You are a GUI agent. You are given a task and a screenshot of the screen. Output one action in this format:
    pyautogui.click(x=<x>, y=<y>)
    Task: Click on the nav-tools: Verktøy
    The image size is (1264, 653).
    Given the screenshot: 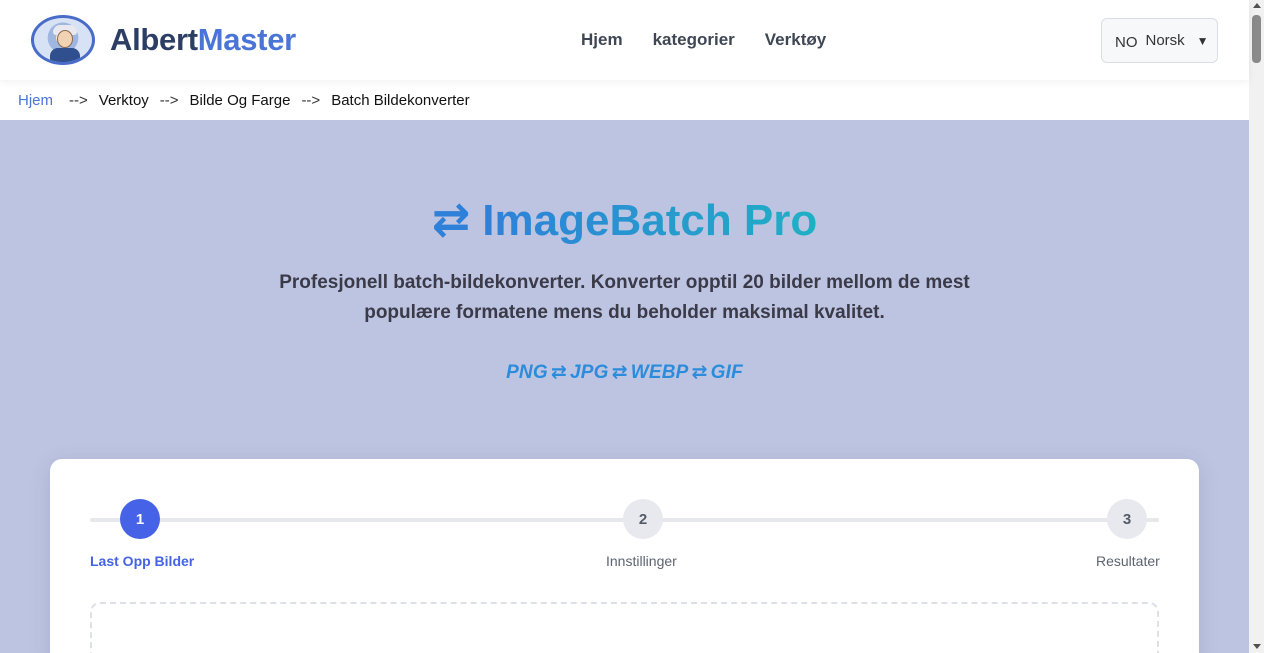 What is the action you would take?
    pyautogui.click(x=795, y=40)
    